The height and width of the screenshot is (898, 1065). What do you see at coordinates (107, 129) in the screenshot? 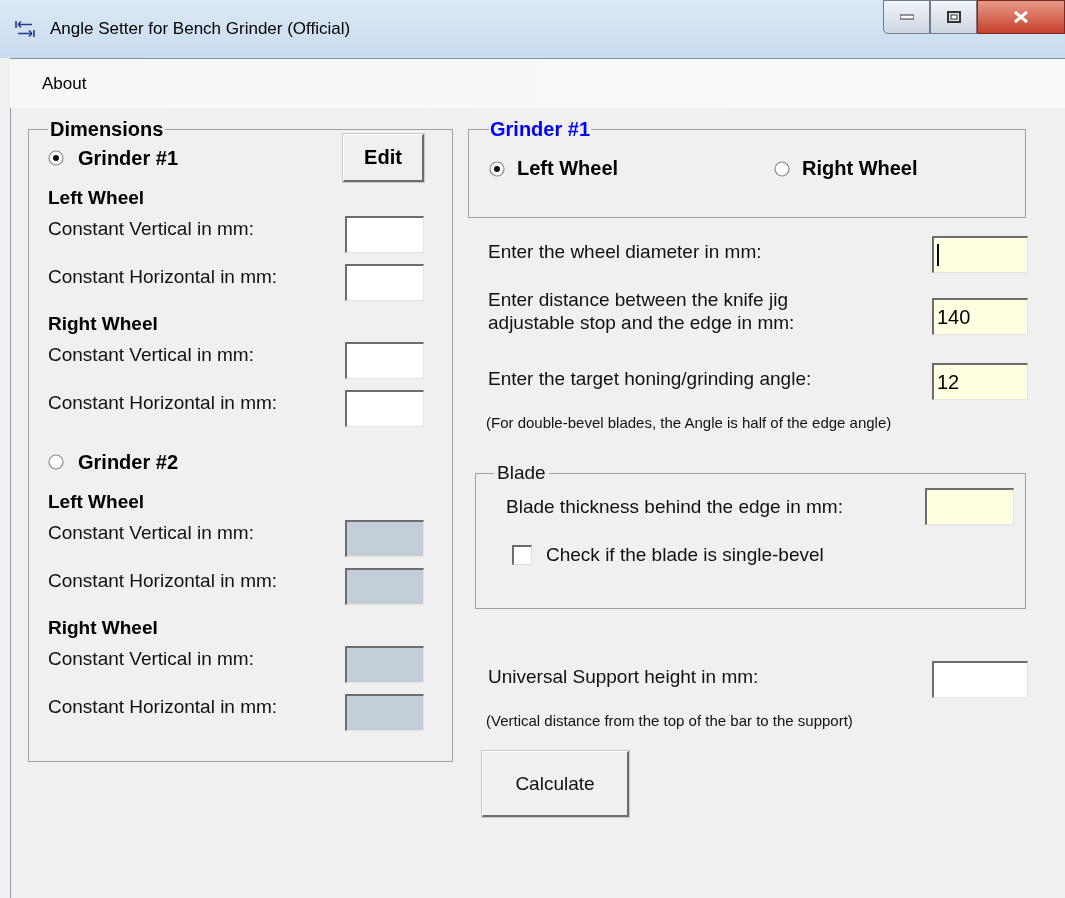
I see `group-title: Dimensions` at bounding box center [107, 129].